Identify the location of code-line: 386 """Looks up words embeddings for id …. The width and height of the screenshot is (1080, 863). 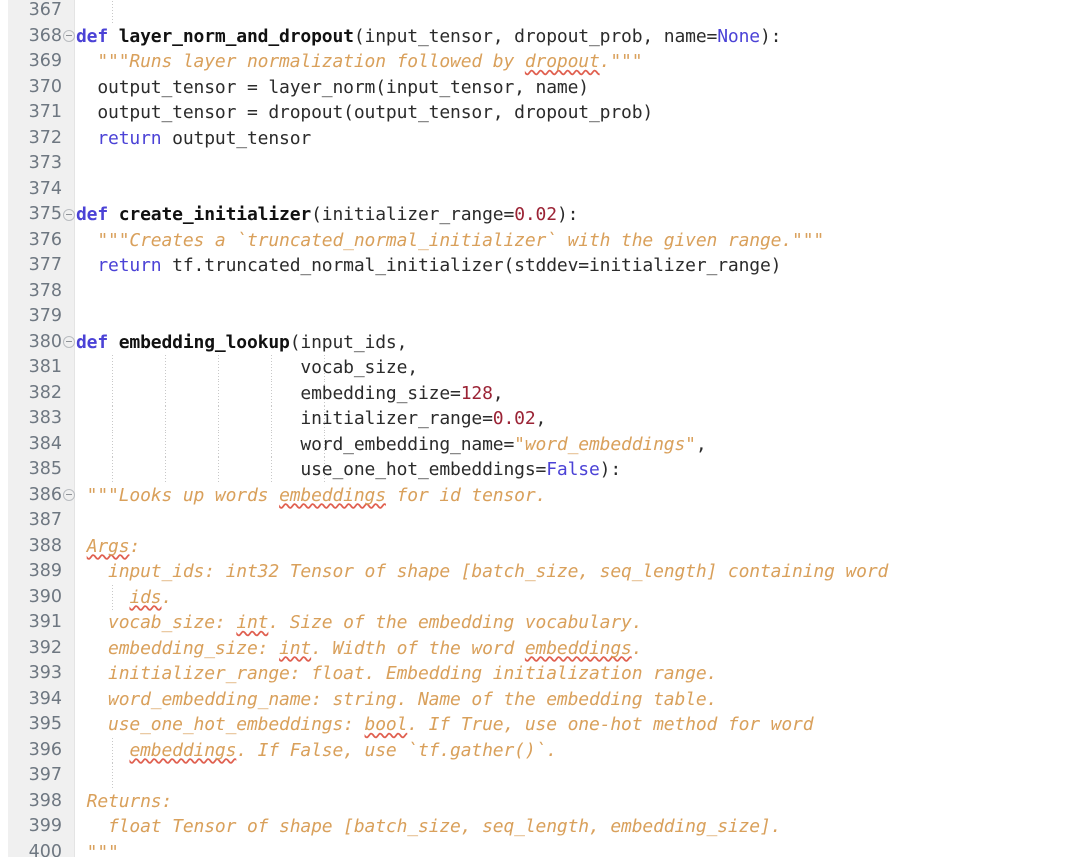
(540, 496).